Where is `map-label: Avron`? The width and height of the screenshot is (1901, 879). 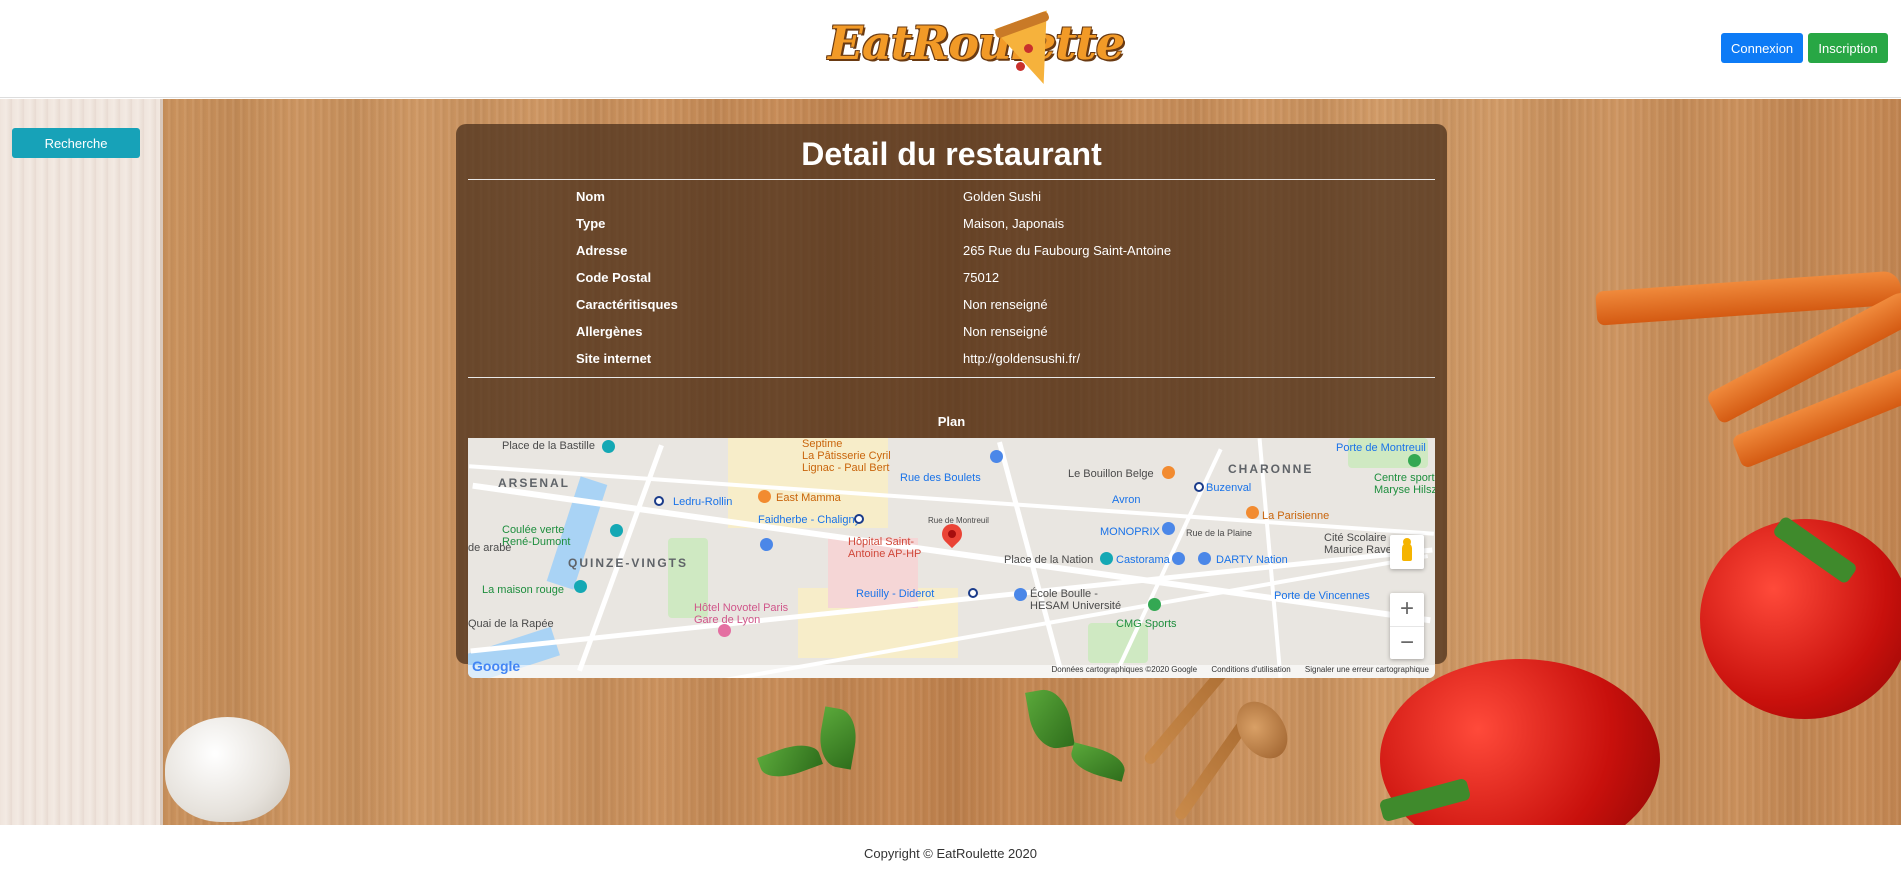 map-label: Avron is located at coordinates (1126, 500).